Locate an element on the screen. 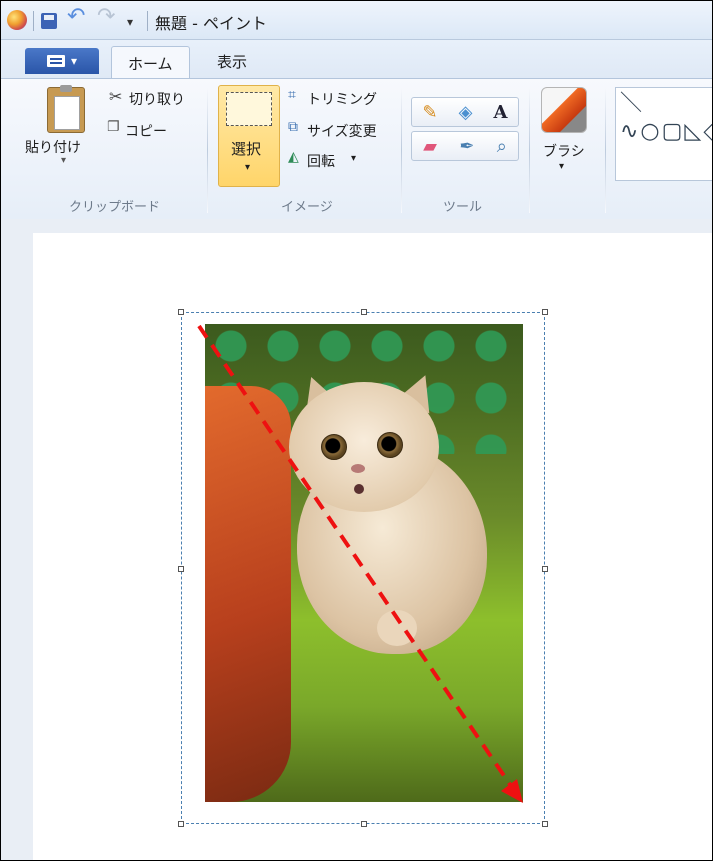 This screenshot has height=861, width=713. resize-handle-left is located at coordinates (181, 569).